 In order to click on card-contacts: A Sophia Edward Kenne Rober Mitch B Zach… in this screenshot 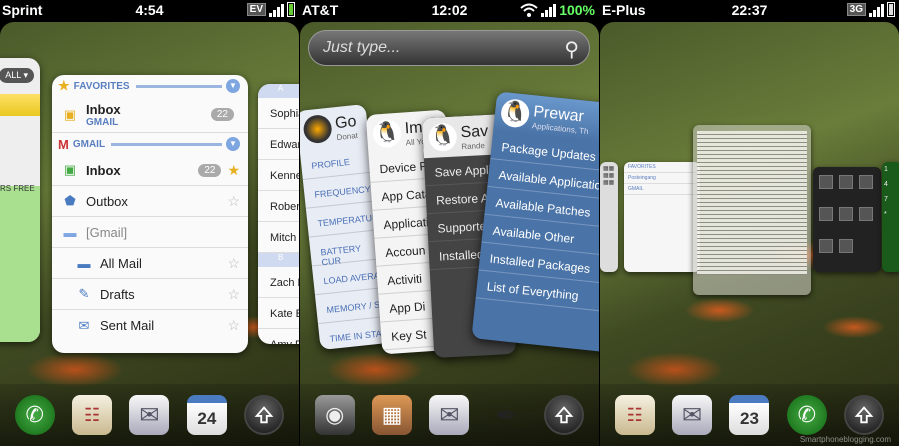, I will do `click(278, 214)`.